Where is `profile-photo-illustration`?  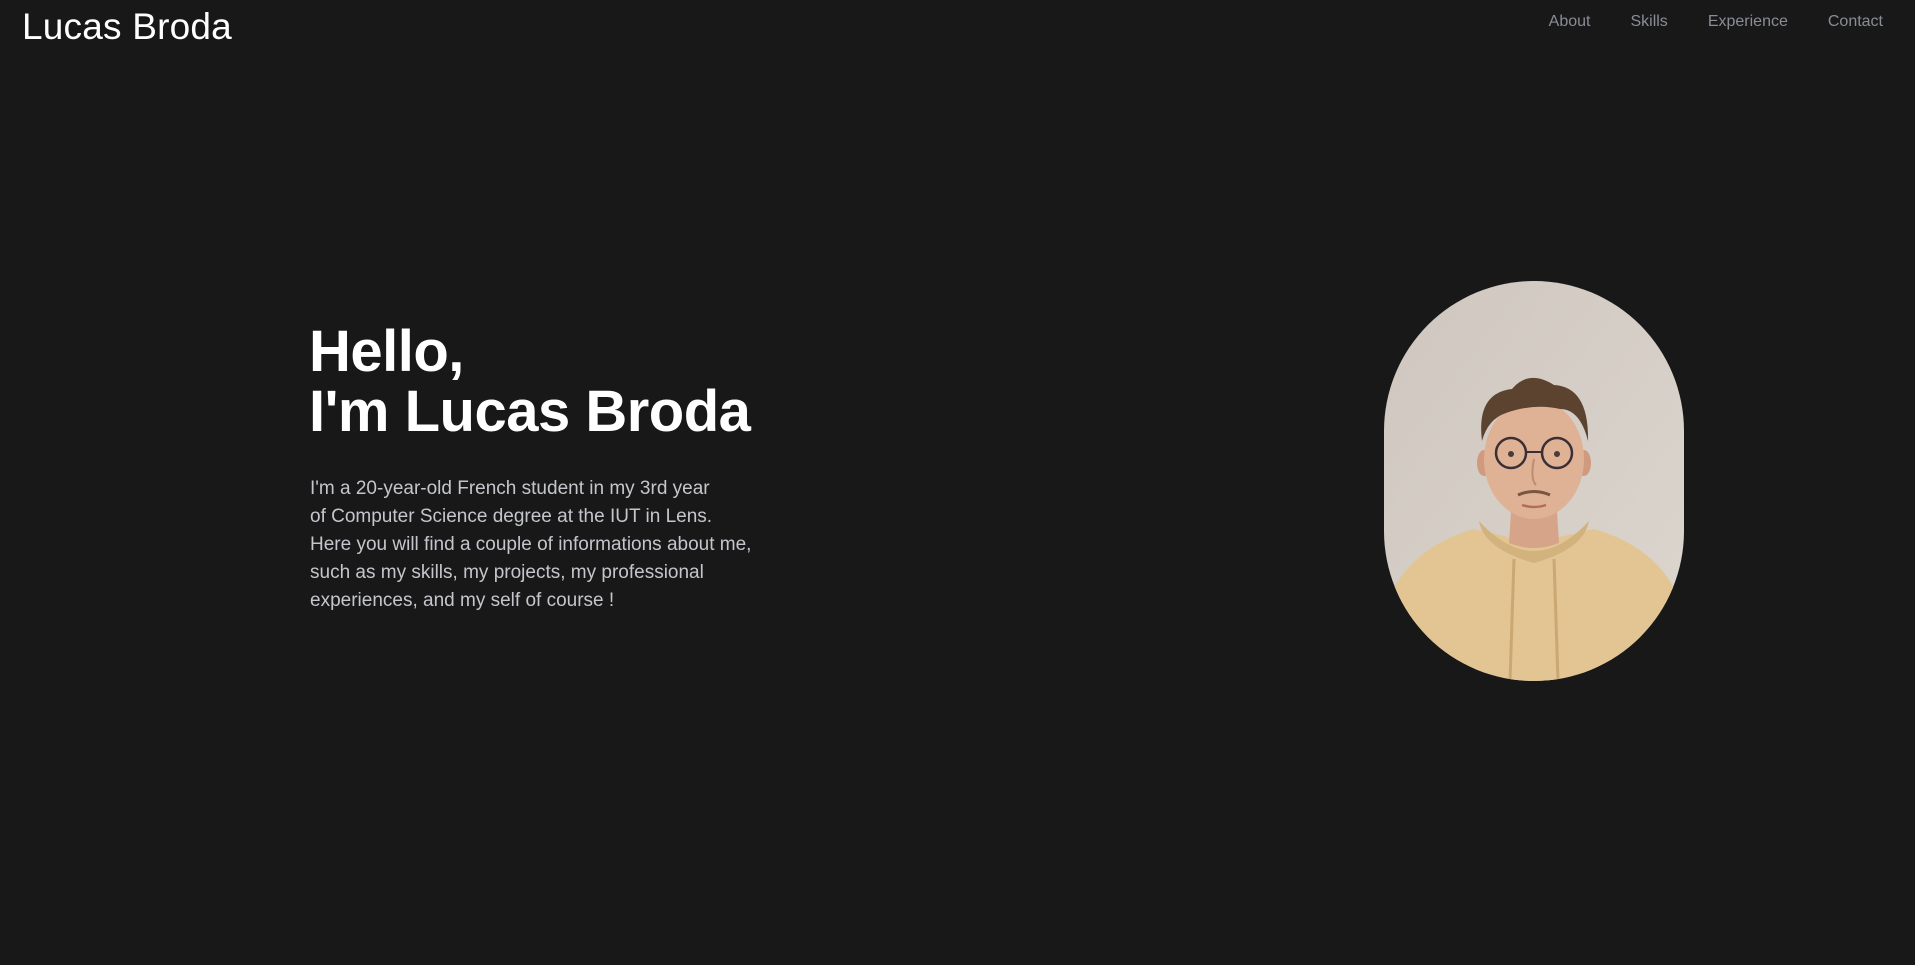 profile-photo-illustration is located at coordinates (1534, 481).